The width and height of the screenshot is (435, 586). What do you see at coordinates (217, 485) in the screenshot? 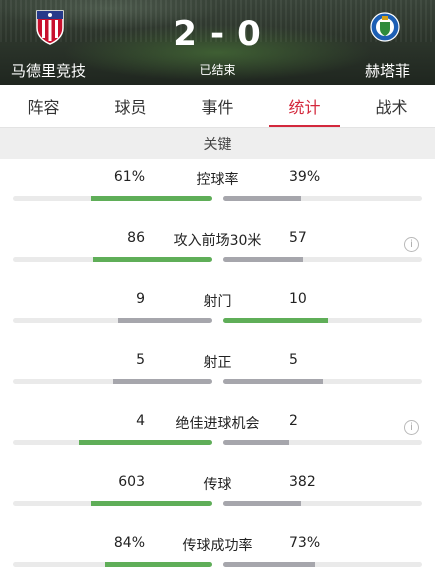
I see `stat-label: 传球` at bounding box center [217, 485].